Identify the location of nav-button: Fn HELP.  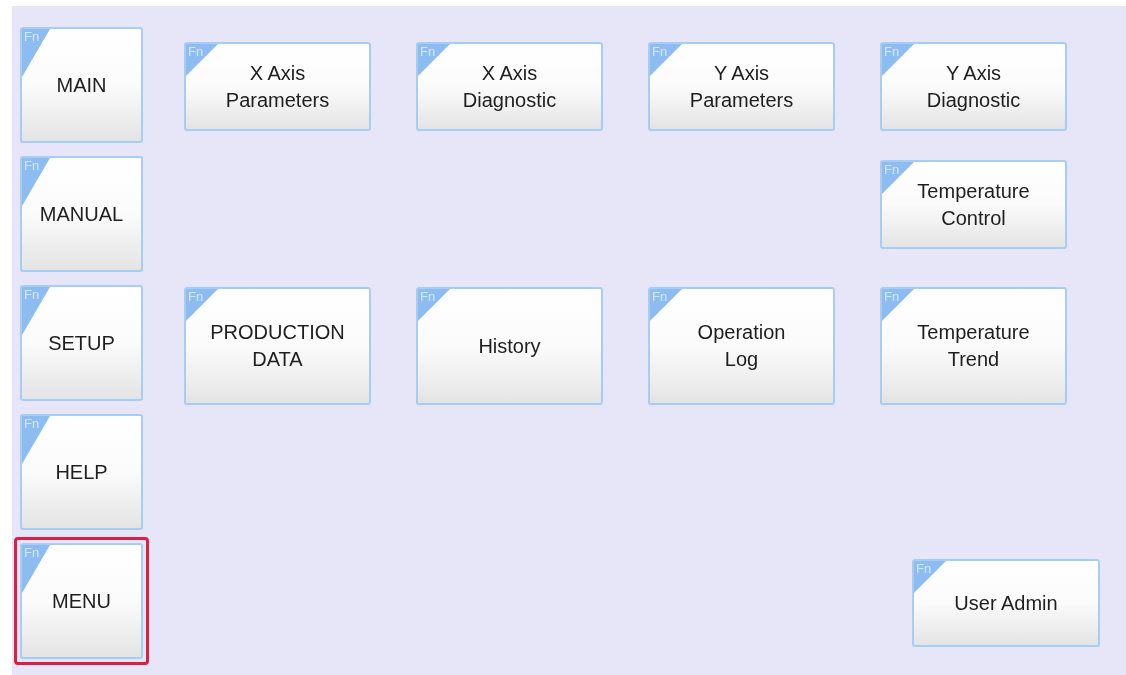
(81, 472).